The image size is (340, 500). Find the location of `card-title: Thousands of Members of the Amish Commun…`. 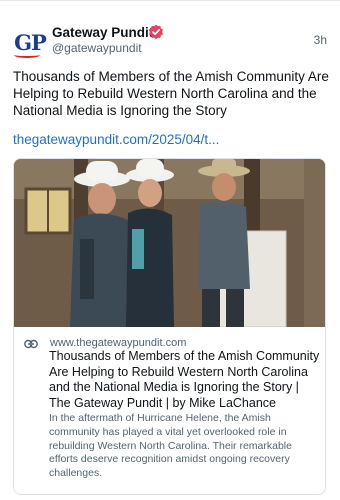

card-title: Thousands of Members of the Amish Commun… is located at coordinates (185, 380).